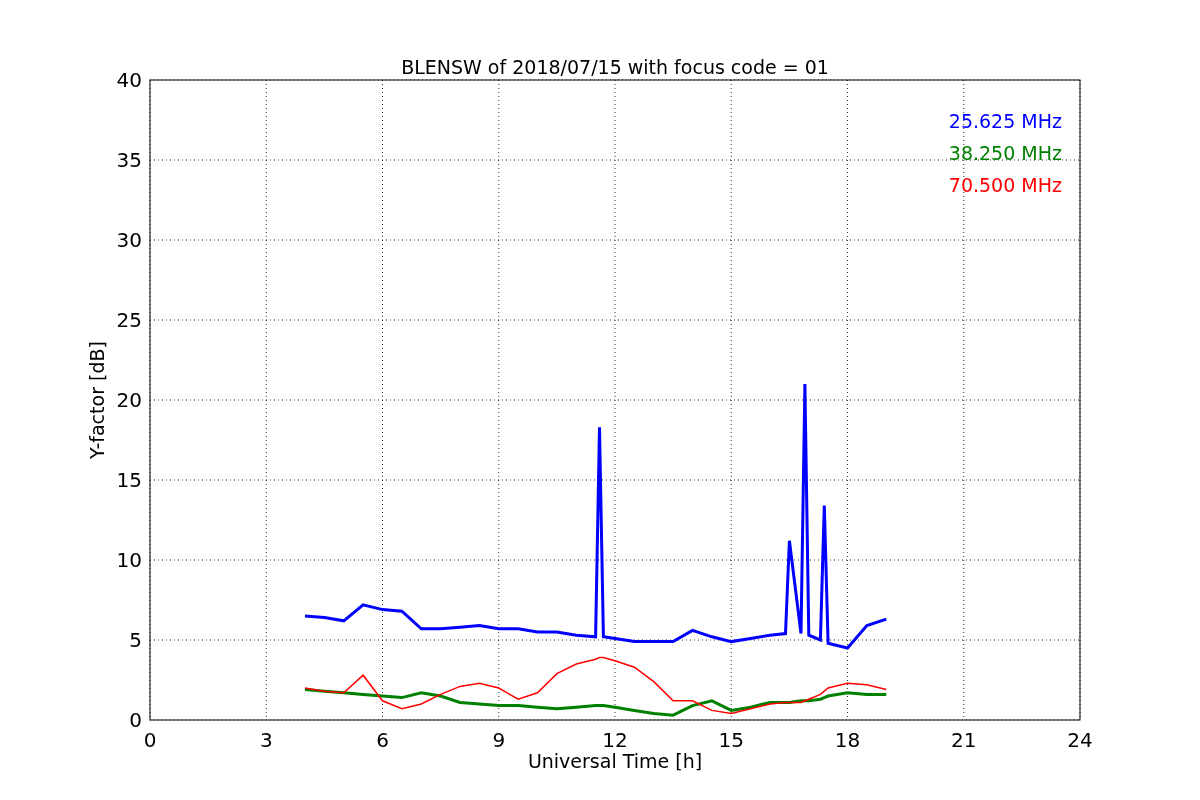 Image resolution: width=1200 pixels, height=800 pixels. What do you see at coordinates (382, 740) in the screenshot?
I see `x-tick-label: 6` at bounding box center [382, 740].